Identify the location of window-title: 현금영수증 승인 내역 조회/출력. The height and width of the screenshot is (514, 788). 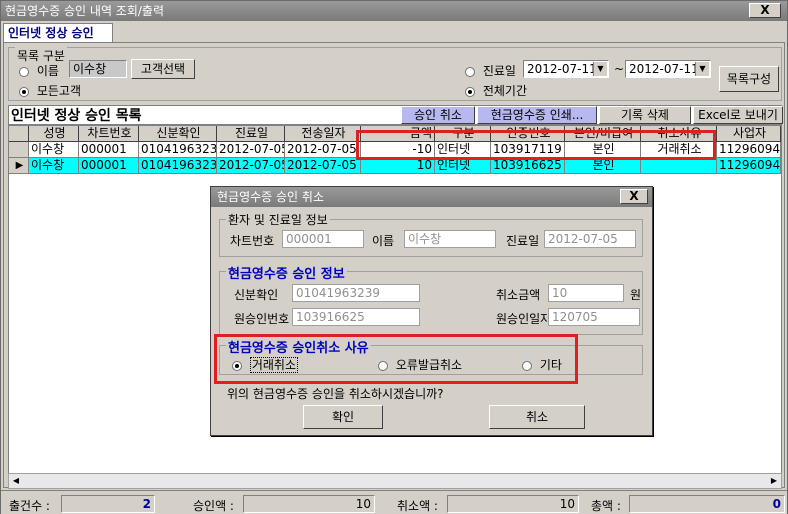
(85, 11).